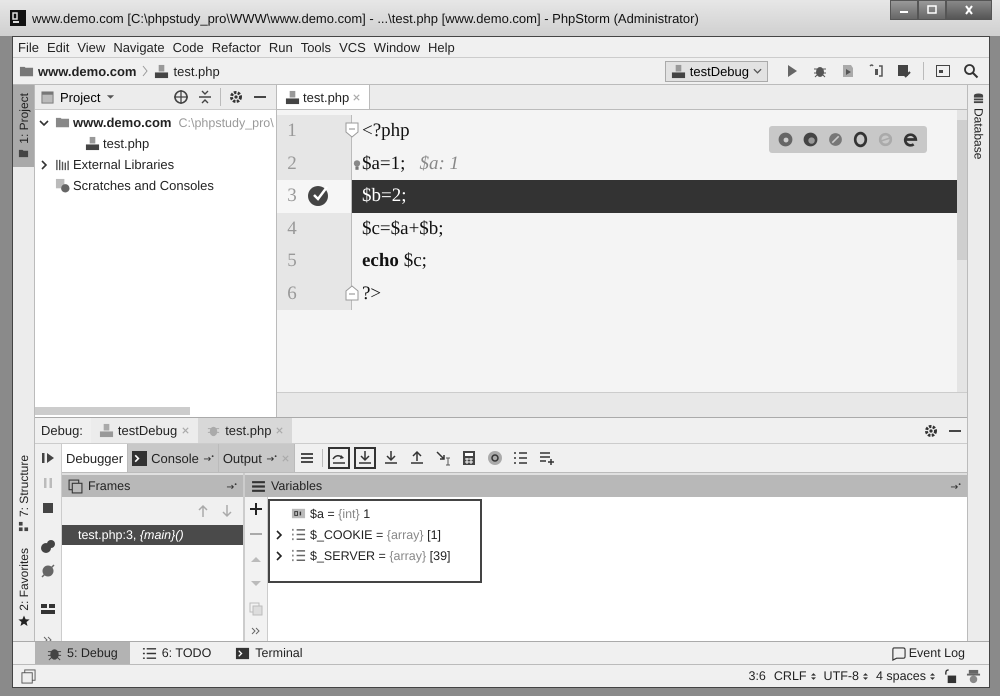  What do you see at coordinates (795, 676) in the screenshot?
I see `status-item: CRLF` at bounding box center [795, 676].